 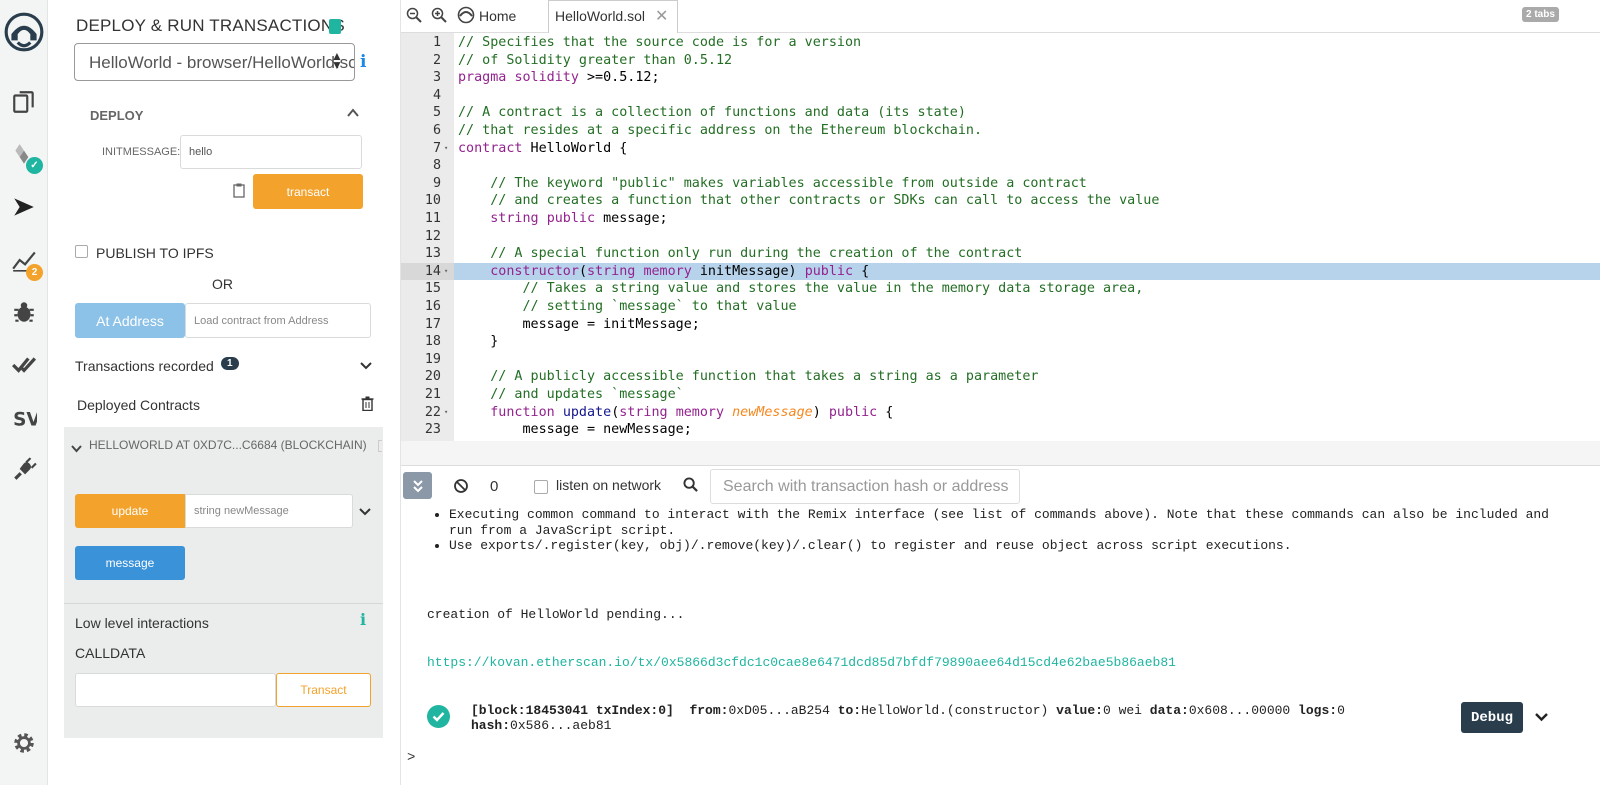 I want to click on file-explorer-icon, so click(x=24, y=102).